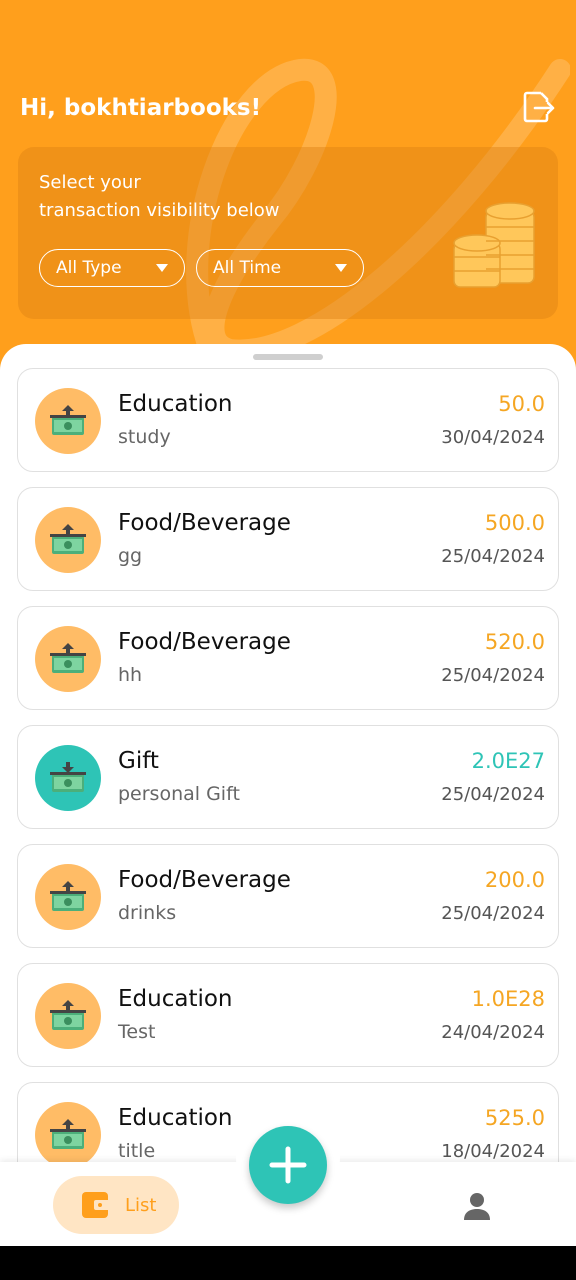 The image size is (576, 1280). What do you see at coordinates (493, 1032) in the screenshot?
I see `transaction-date: 24/04/2024` at bounding box center [493, 1032].